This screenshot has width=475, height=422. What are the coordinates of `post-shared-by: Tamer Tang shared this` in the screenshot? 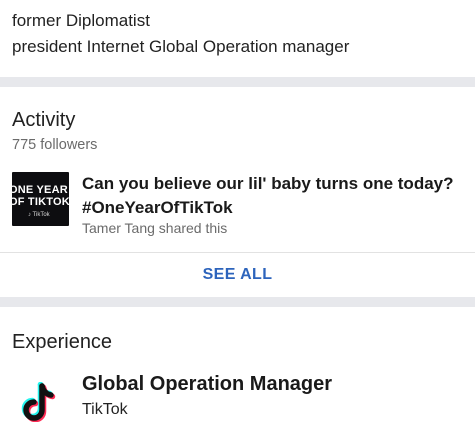 It's located at (155, 228).